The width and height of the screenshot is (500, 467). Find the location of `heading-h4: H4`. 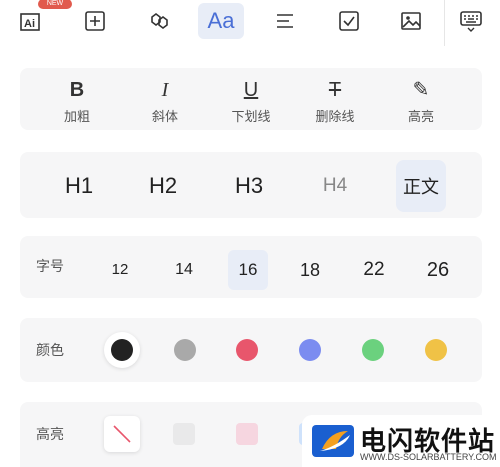

heading-h4: H4 is located at coordinates (335, 186).